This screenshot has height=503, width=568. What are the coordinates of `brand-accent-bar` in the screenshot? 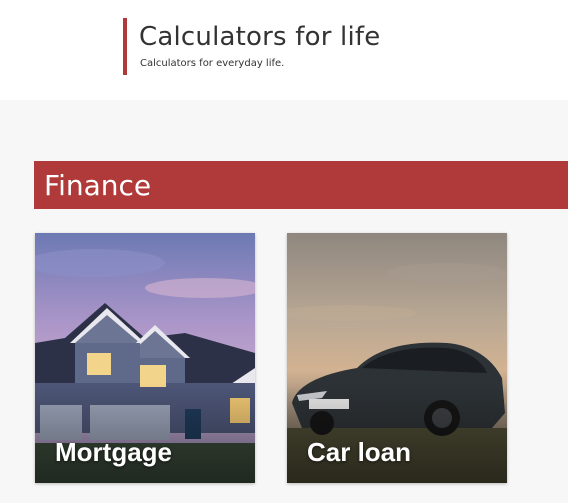 It's located at (125, 46).